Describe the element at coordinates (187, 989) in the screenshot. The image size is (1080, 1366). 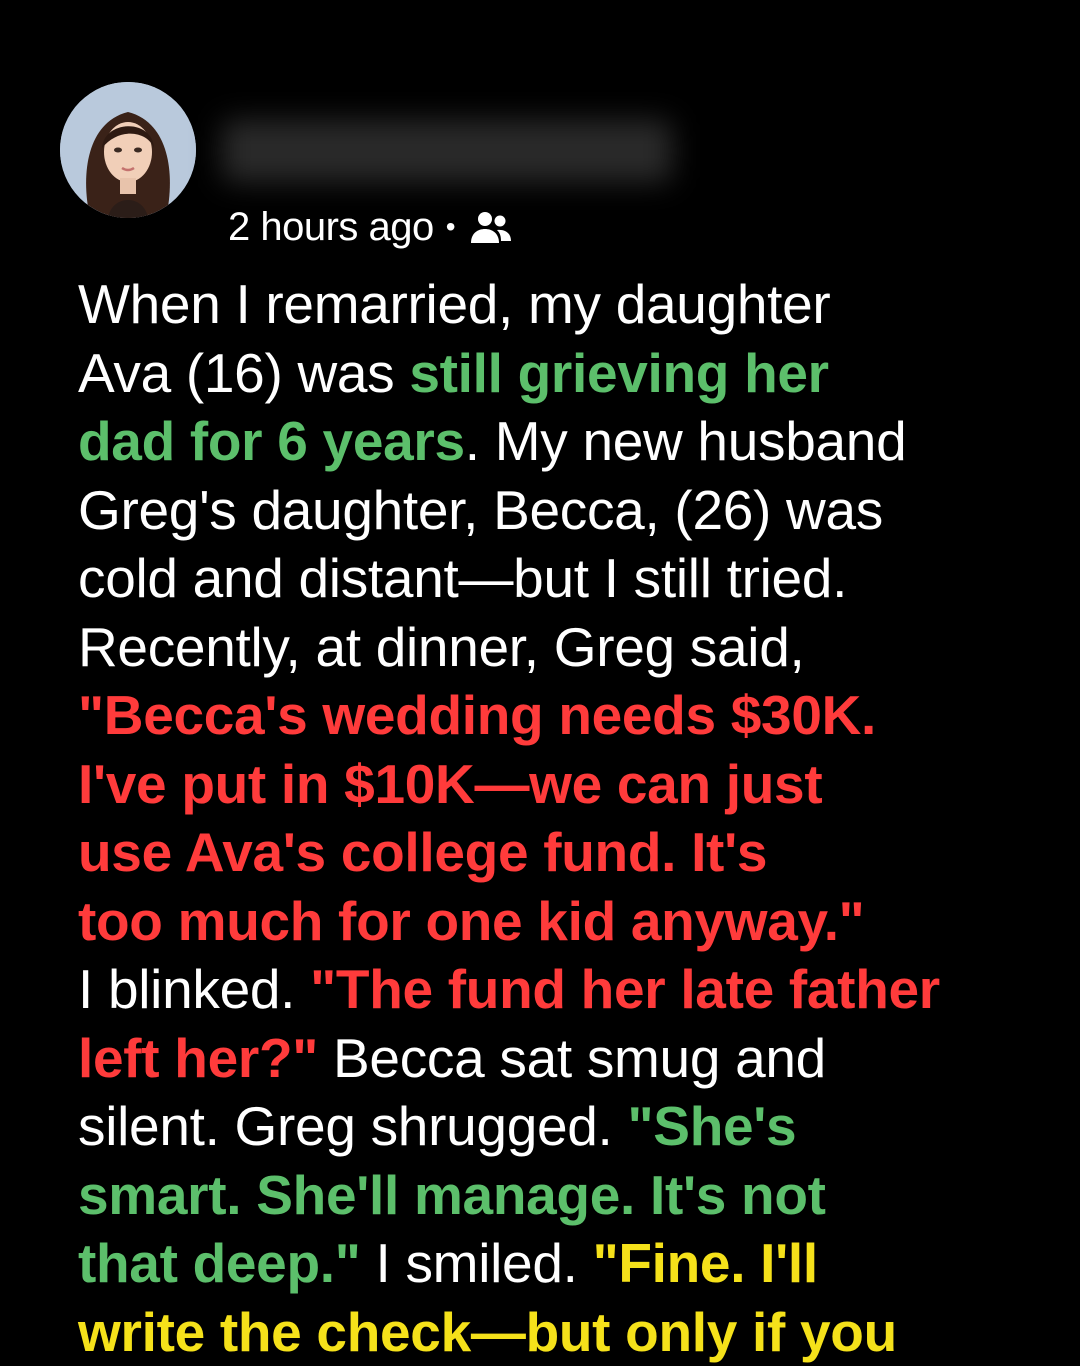
I see `story-segment-plain: I blinked.` at that location.